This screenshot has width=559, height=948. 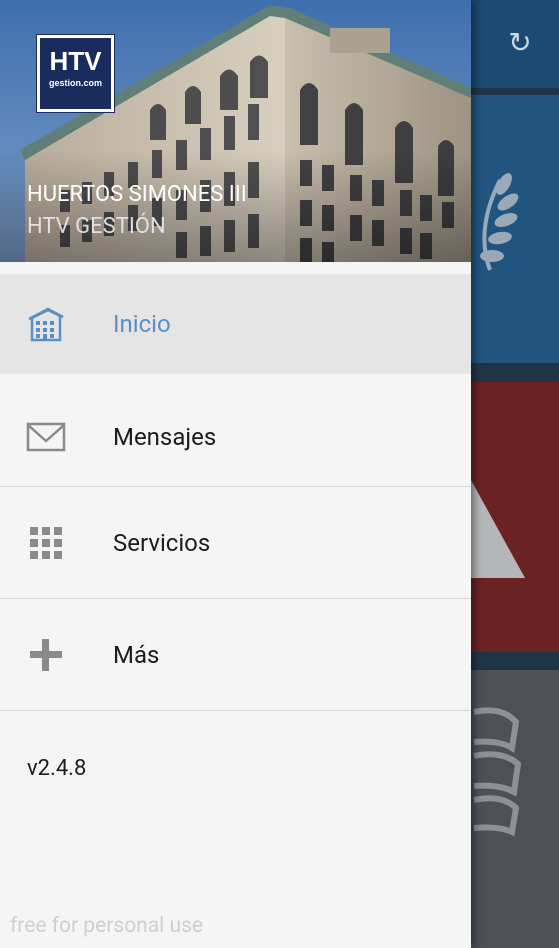 What do you see at coordinates (235, 430) in the screenshot?
I see `menu-item-mensajes: Mensajes` at bounding box center [235, 430].